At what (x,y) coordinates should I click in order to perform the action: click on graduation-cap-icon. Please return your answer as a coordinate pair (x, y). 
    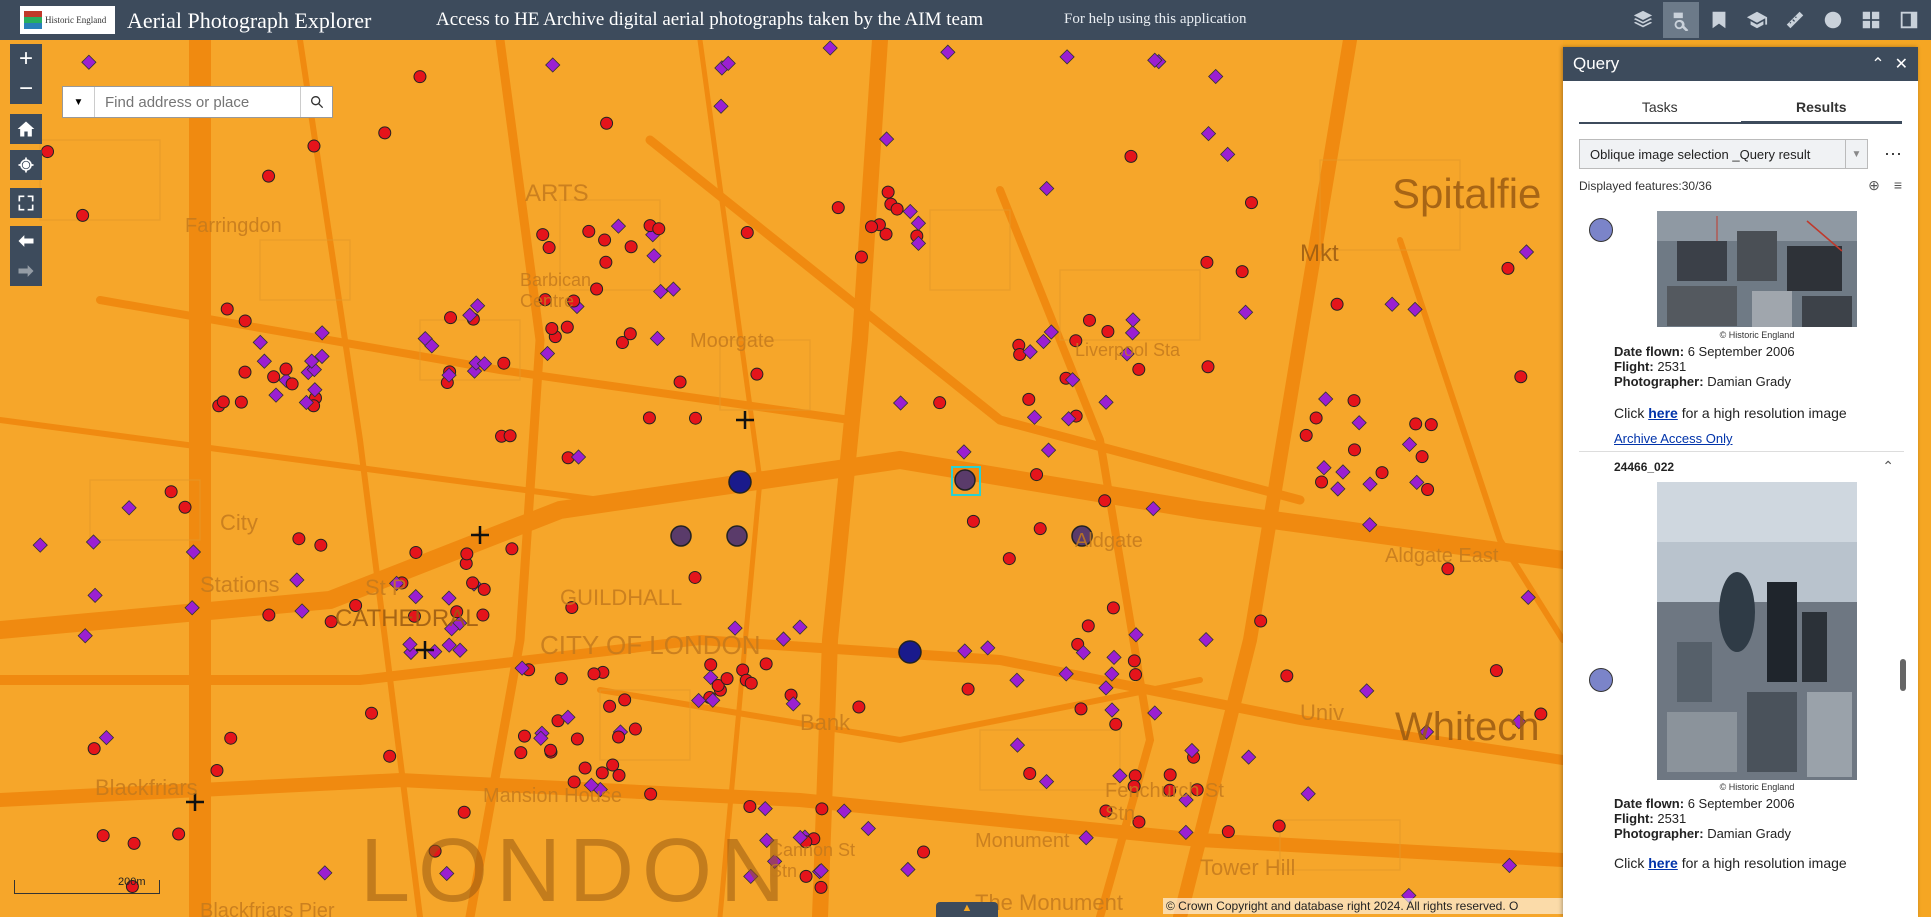
    Looking at the image, I should click on (1757, 20).